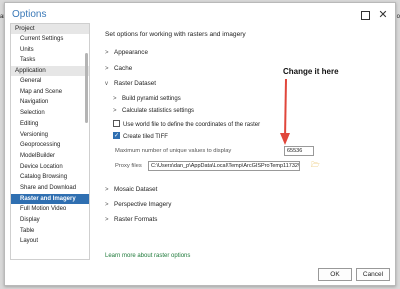 Image resolution: width=400 pixels, height=289 pixels. I want to click on sidebar-item-versioning: Versioning, so click(50, 135).